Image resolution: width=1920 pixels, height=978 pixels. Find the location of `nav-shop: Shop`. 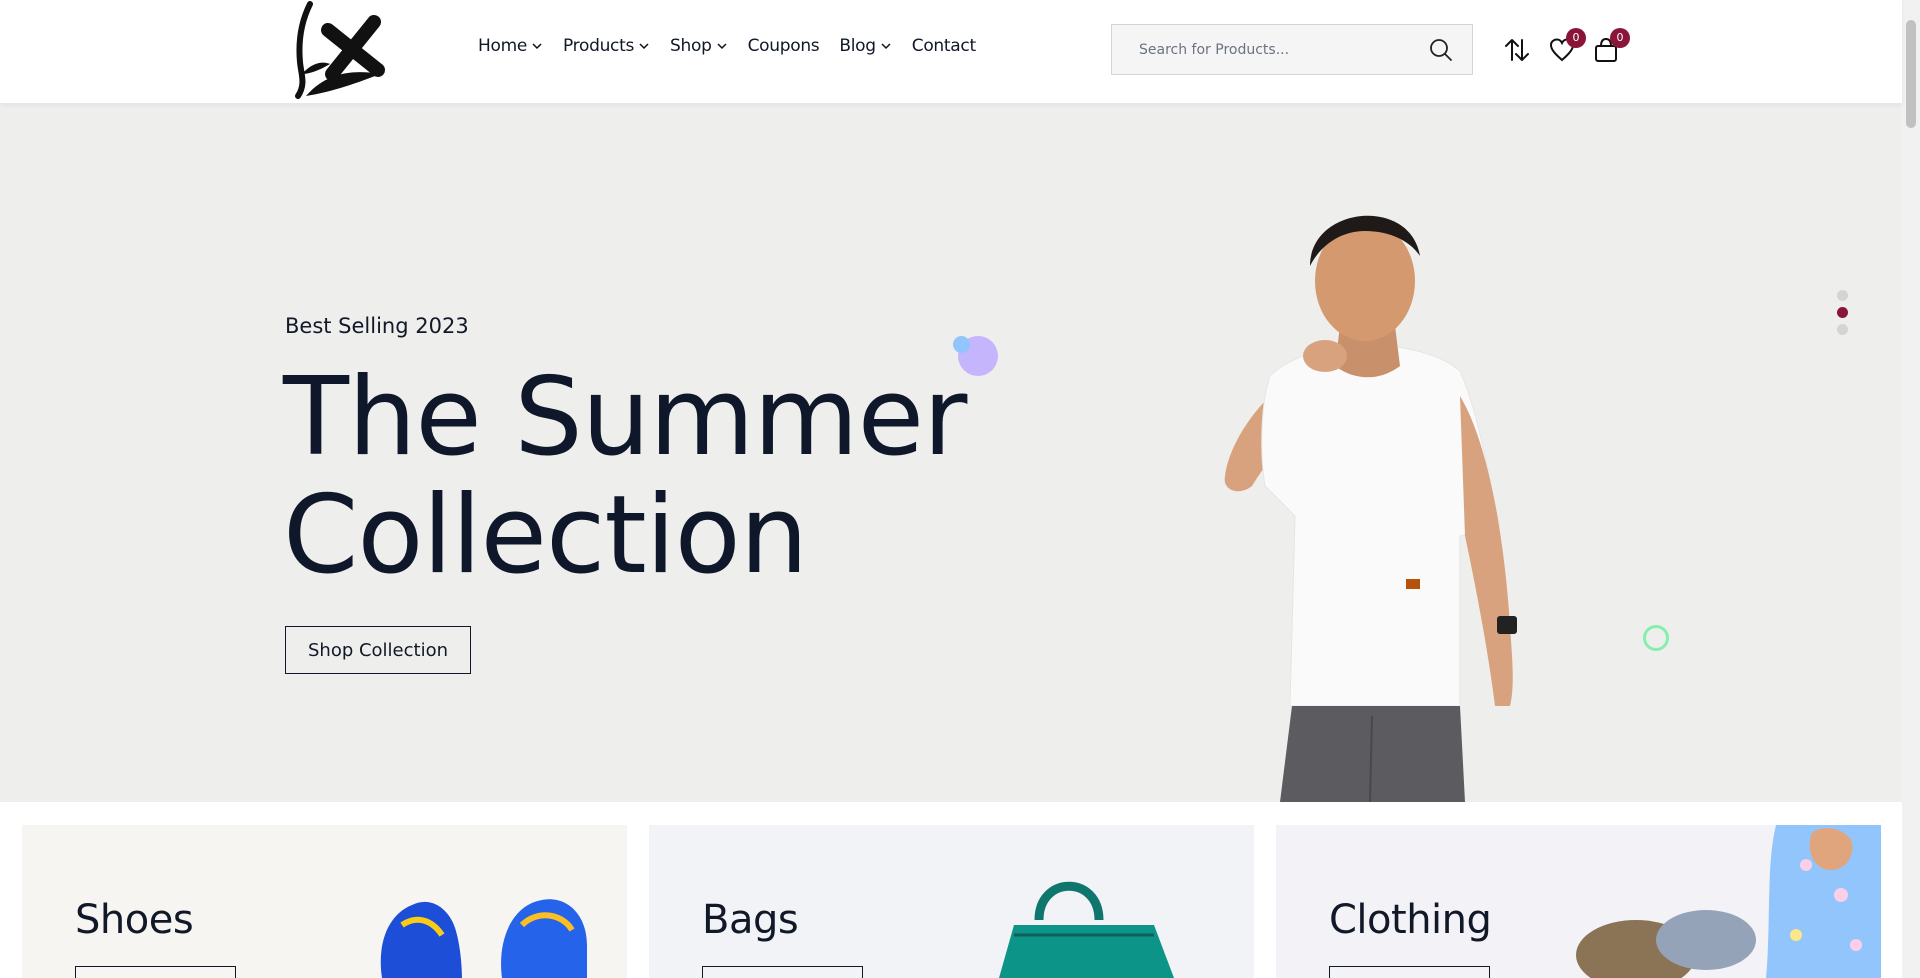

nav-shop: Shop is located at coordinates (699, 46).